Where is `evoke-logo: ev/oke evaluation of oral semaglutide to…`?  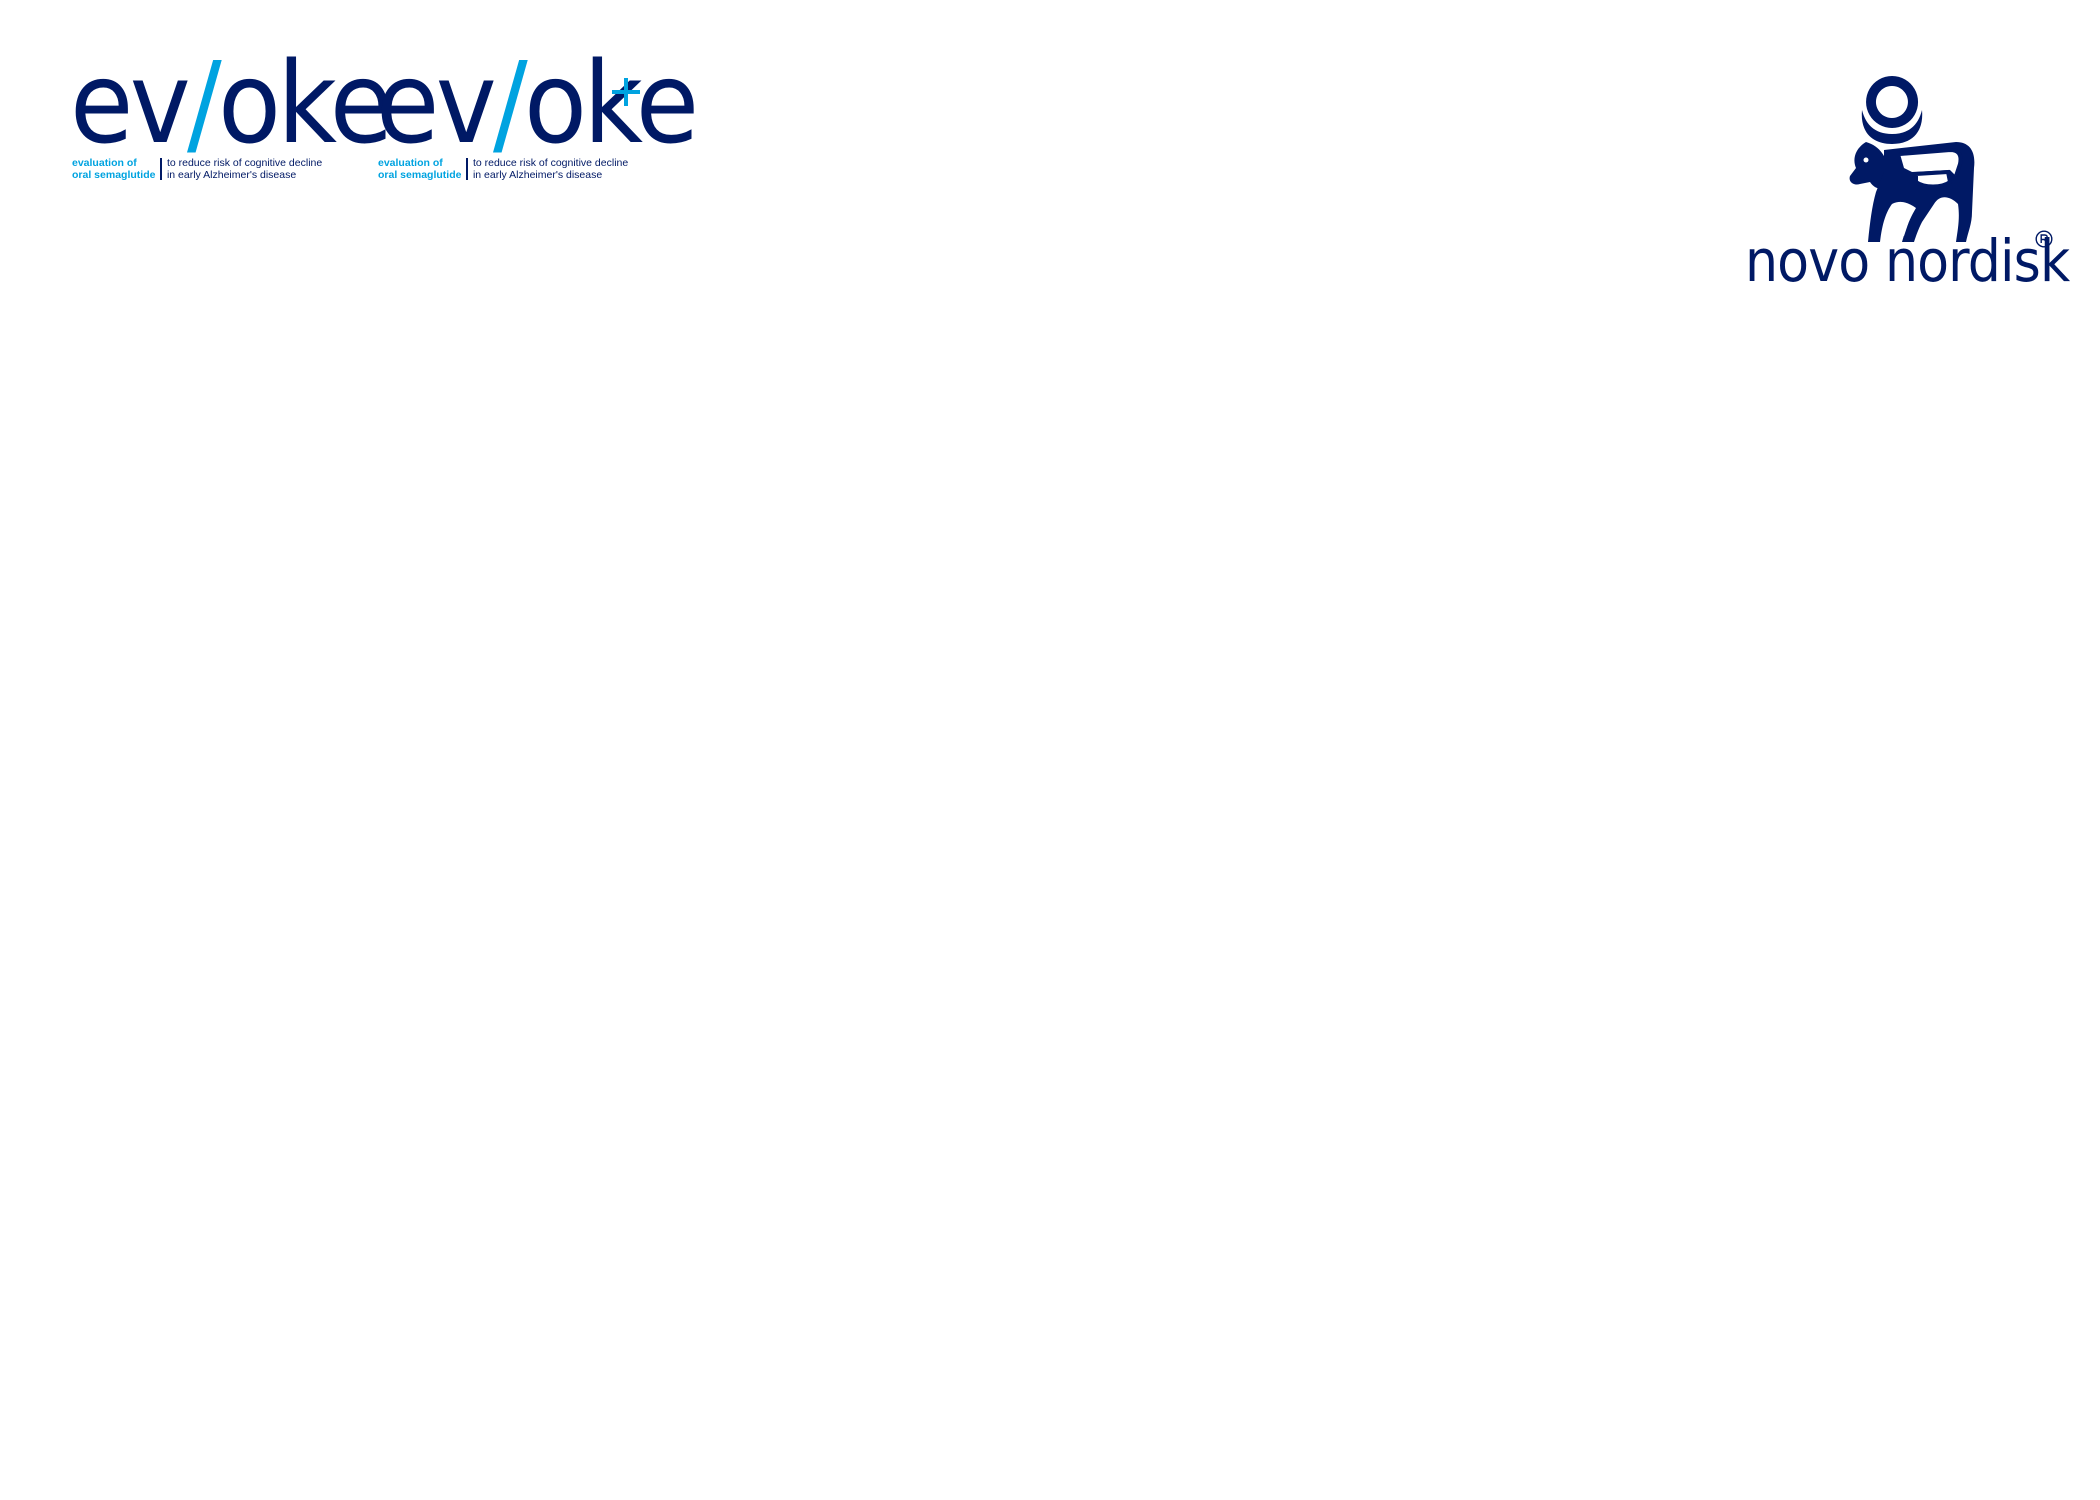 evoke-logo: ev/oke evaluation of oral semaglutide to… is located at coordinates (231, 120).